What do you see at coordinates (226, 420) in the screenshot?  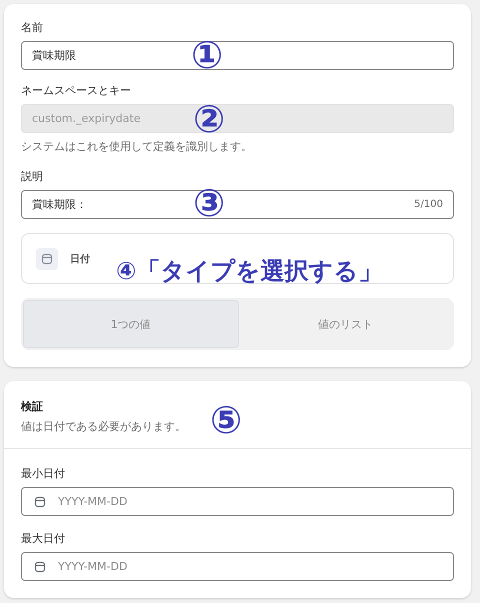 I see `annotation-marker: ⑤` at bounding box center [226, 420].